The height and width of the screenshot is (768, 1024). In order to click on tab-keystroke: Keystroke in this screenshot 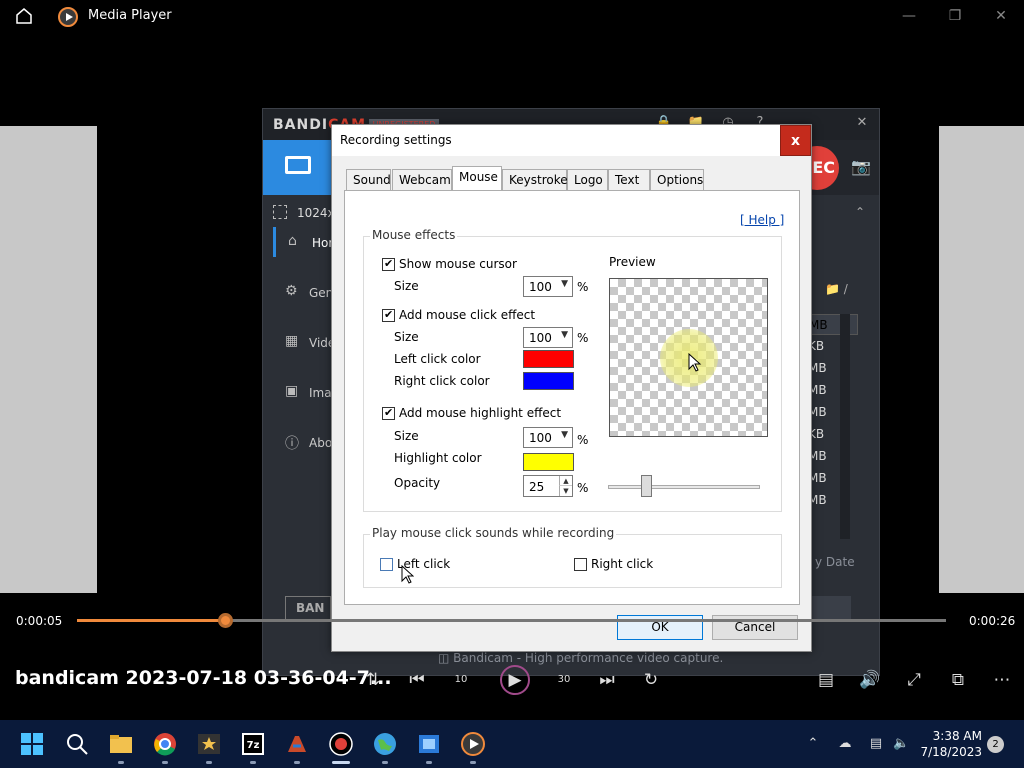, I will do `click(535, 179)`.